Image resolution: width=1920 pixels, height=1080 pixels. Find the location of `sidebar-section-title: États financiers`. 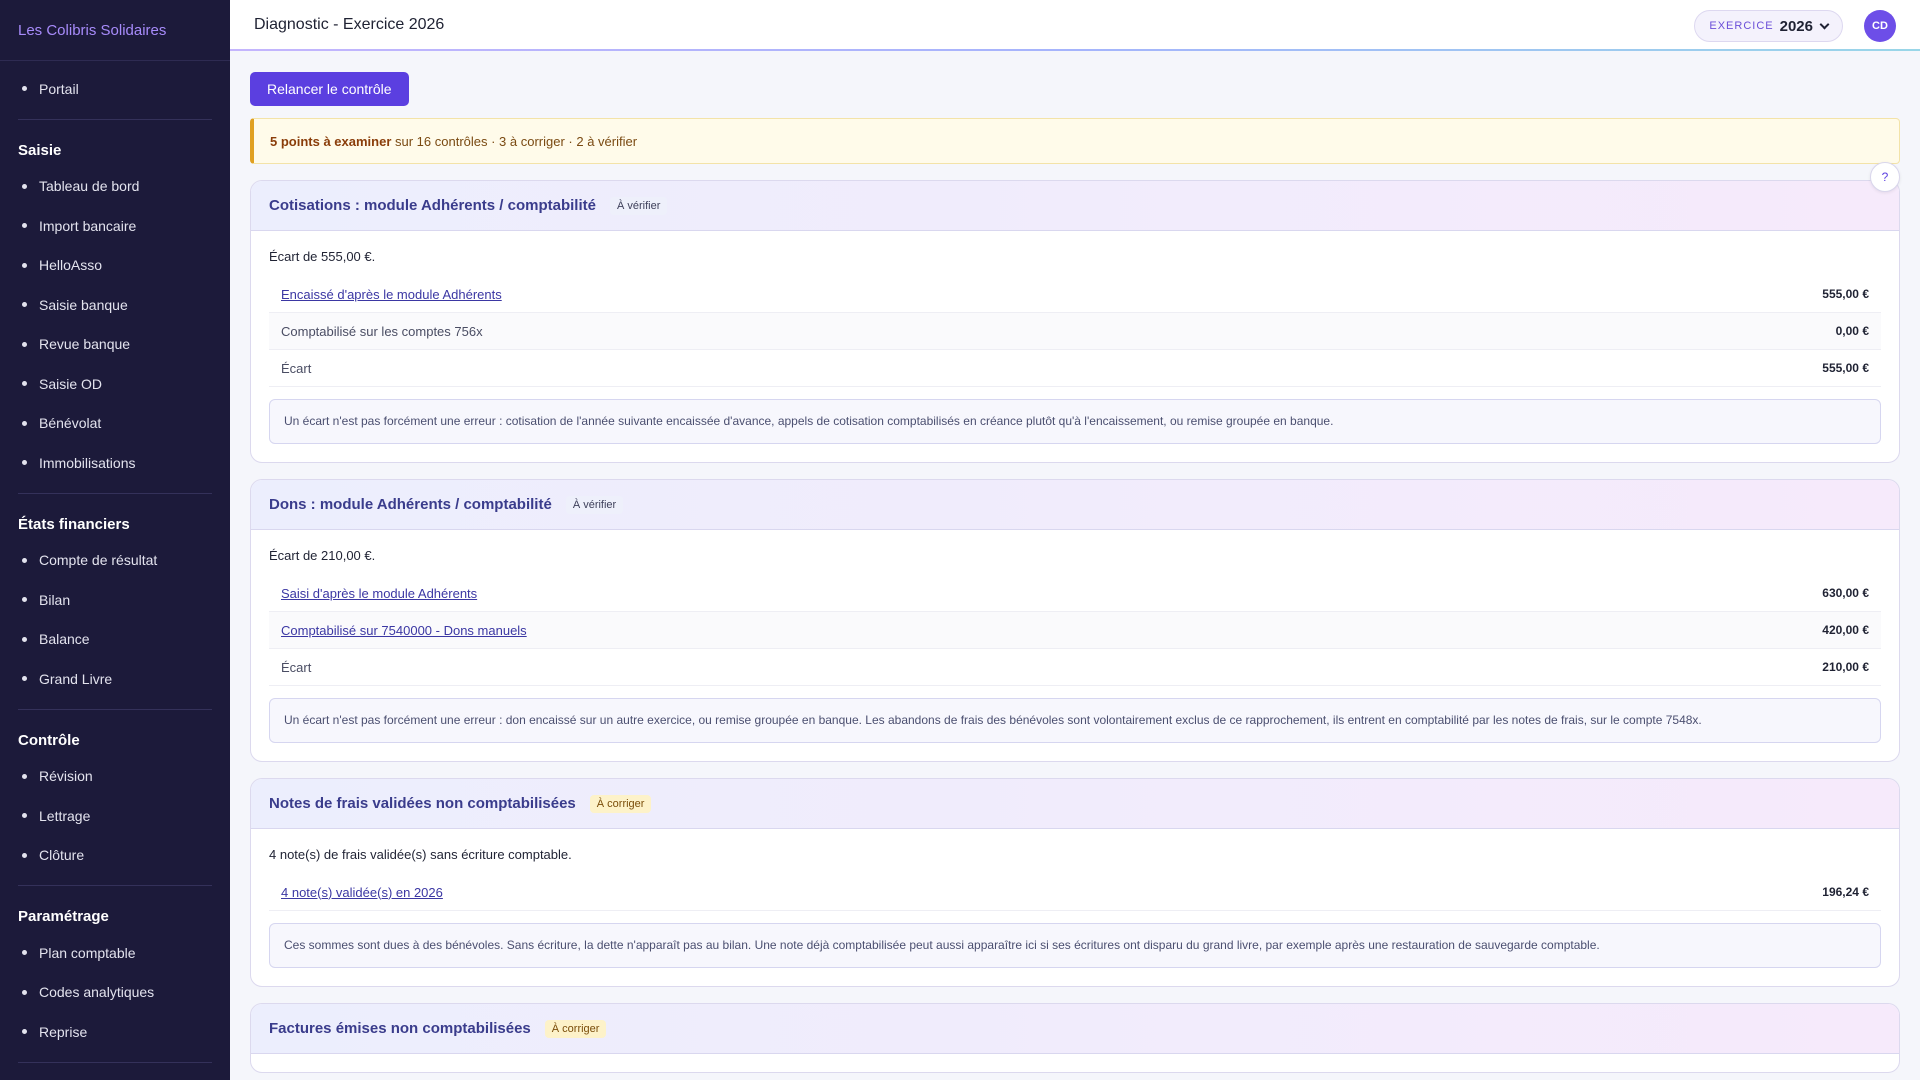

sidebar-section-title: États financiers is located at coordinates (74, 524).